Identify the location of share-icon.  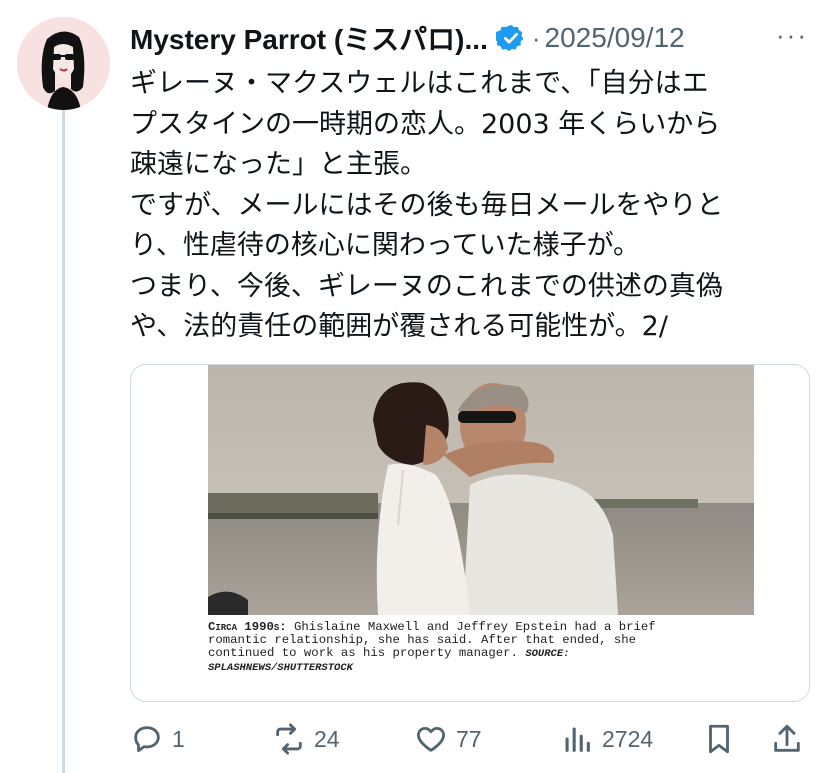
(787, 738).